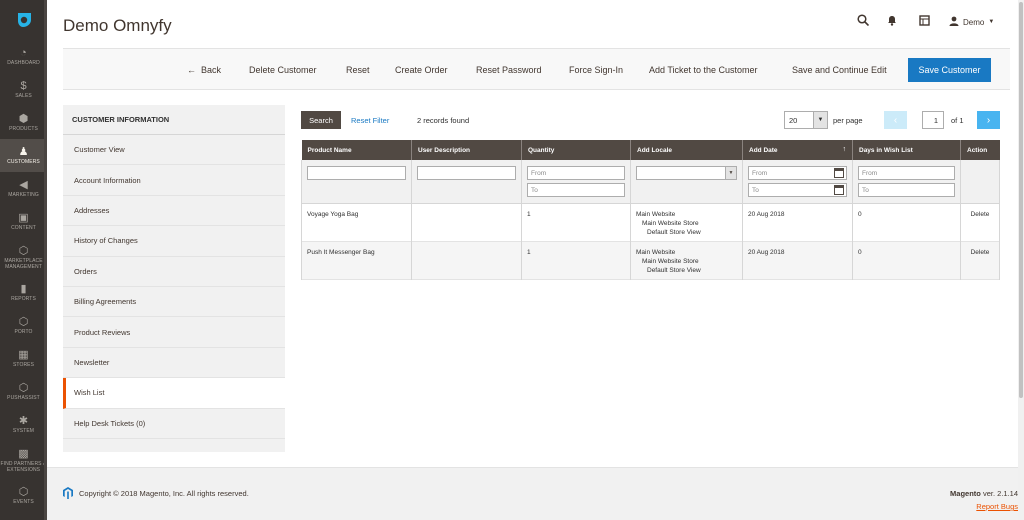  I want to click on tab-product-reviews: Product Reviews, so click(174, 332).